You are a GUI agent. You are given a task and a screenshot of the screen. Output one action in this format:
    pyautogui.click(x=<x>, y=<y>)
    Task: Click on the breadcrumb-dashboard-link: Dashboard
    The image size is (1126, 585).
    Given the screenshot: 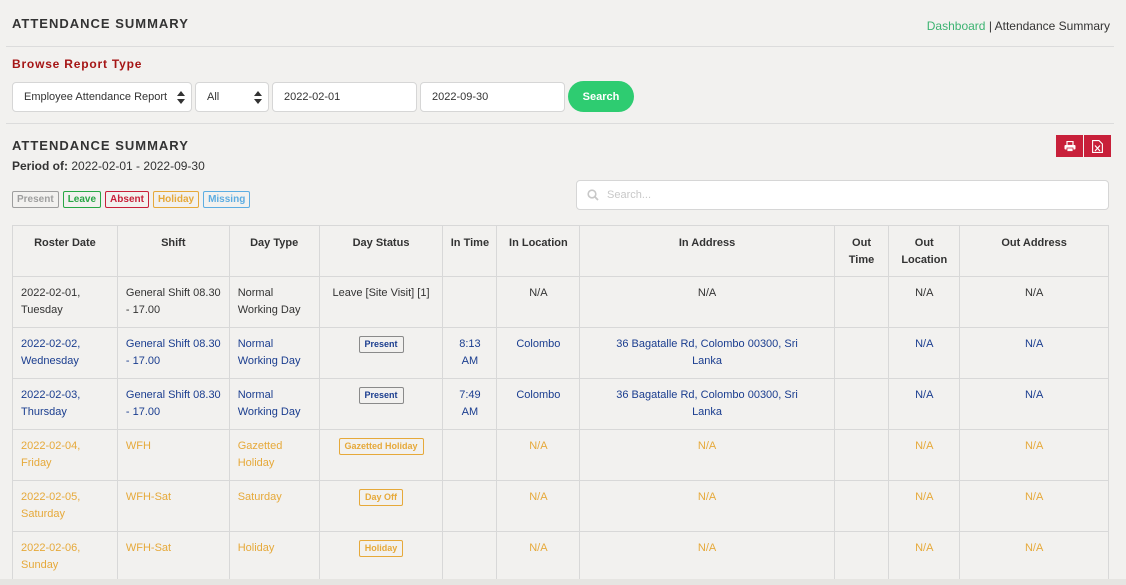 What is the action you would take?
    pyautogui.click(x=956, y=26)
    